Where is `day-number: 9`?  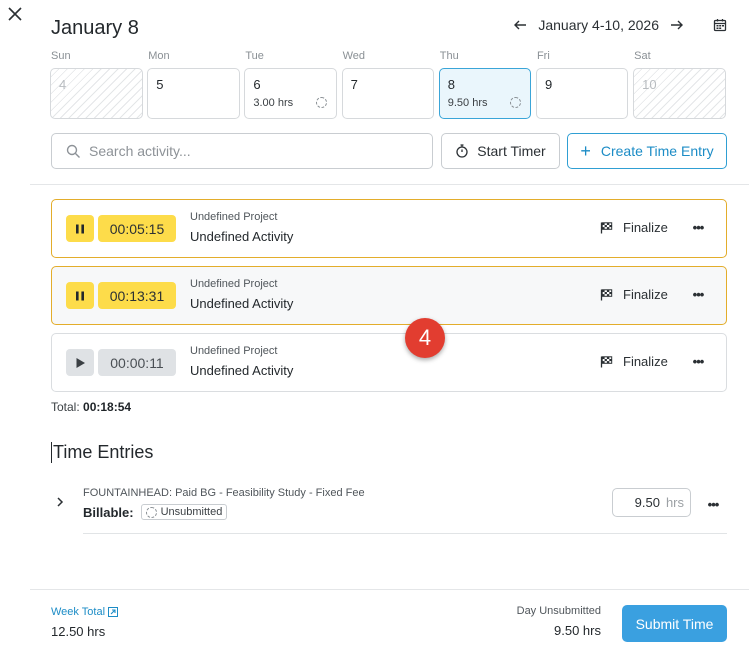 day-number: 9 is located at coordinates (548, 84).